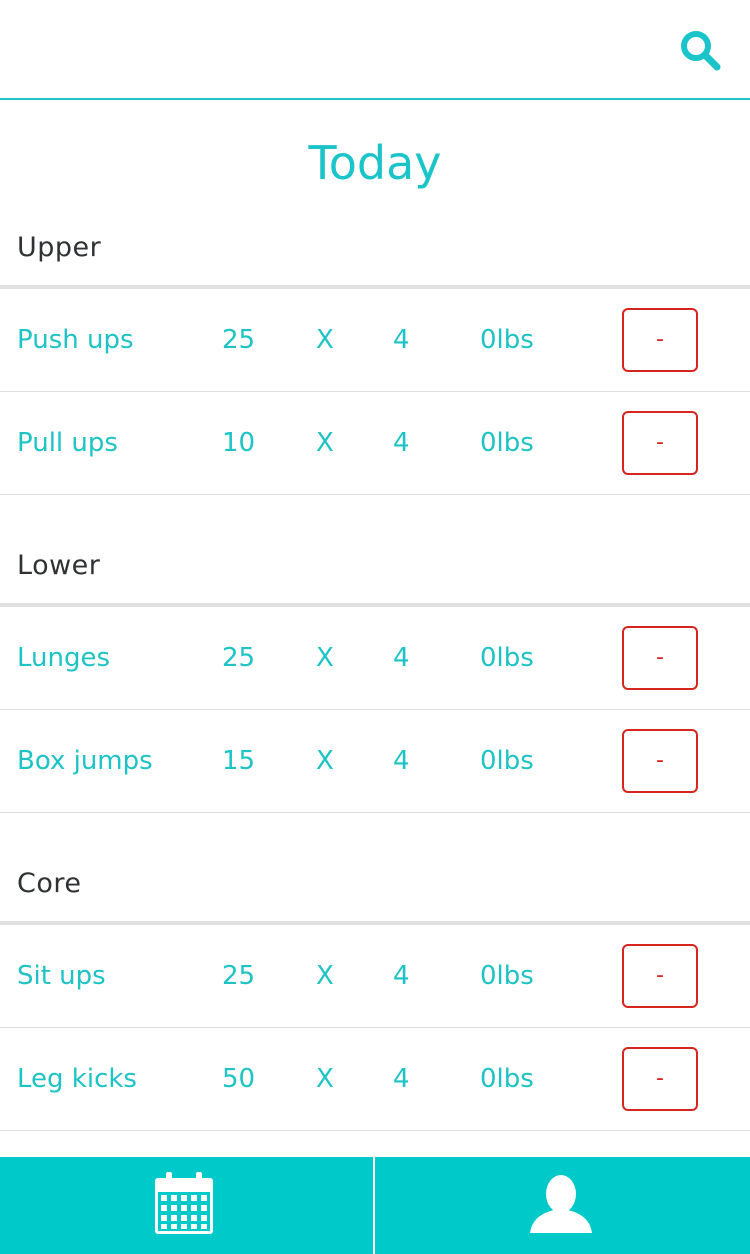  What do you see at coordinates (375, 761) in the screenshot?
I see `exercise-row: Box jumps 15 X 4 0lbs -` at bounding box center [375, 761].